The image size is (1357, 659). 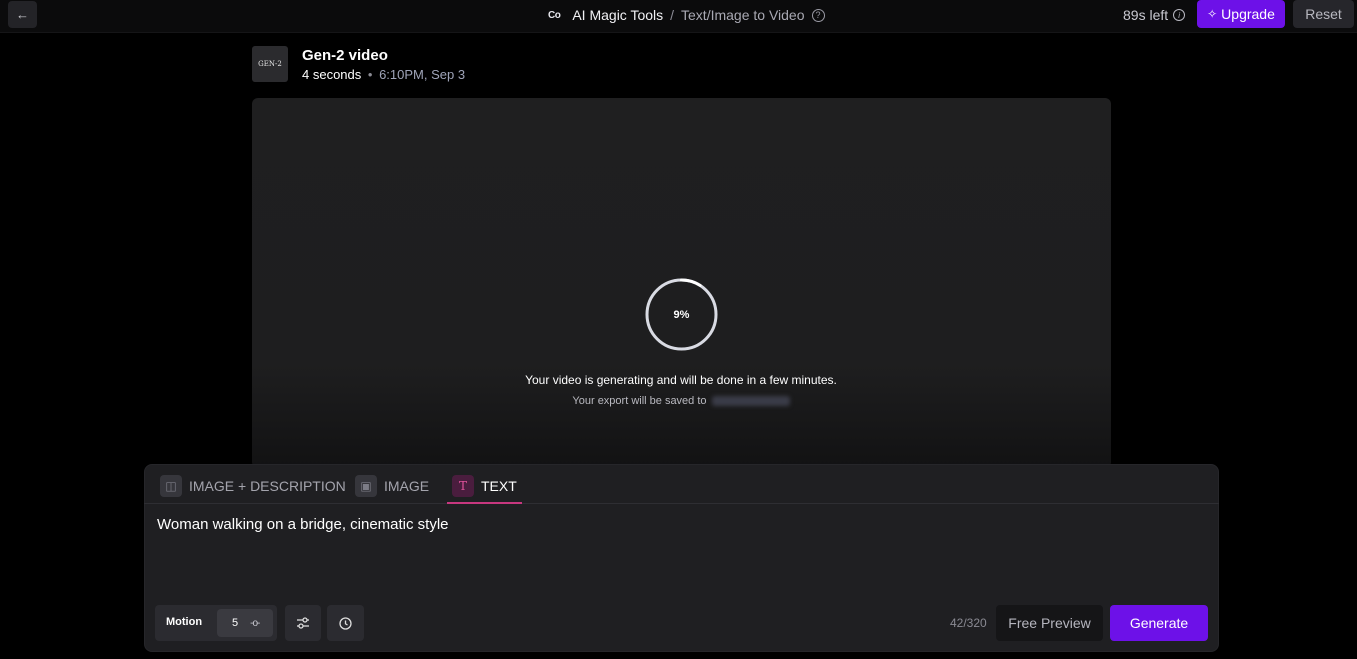 I want to click on upgrade-button: ✧ Upgrade, so click(x=1241, y=14).